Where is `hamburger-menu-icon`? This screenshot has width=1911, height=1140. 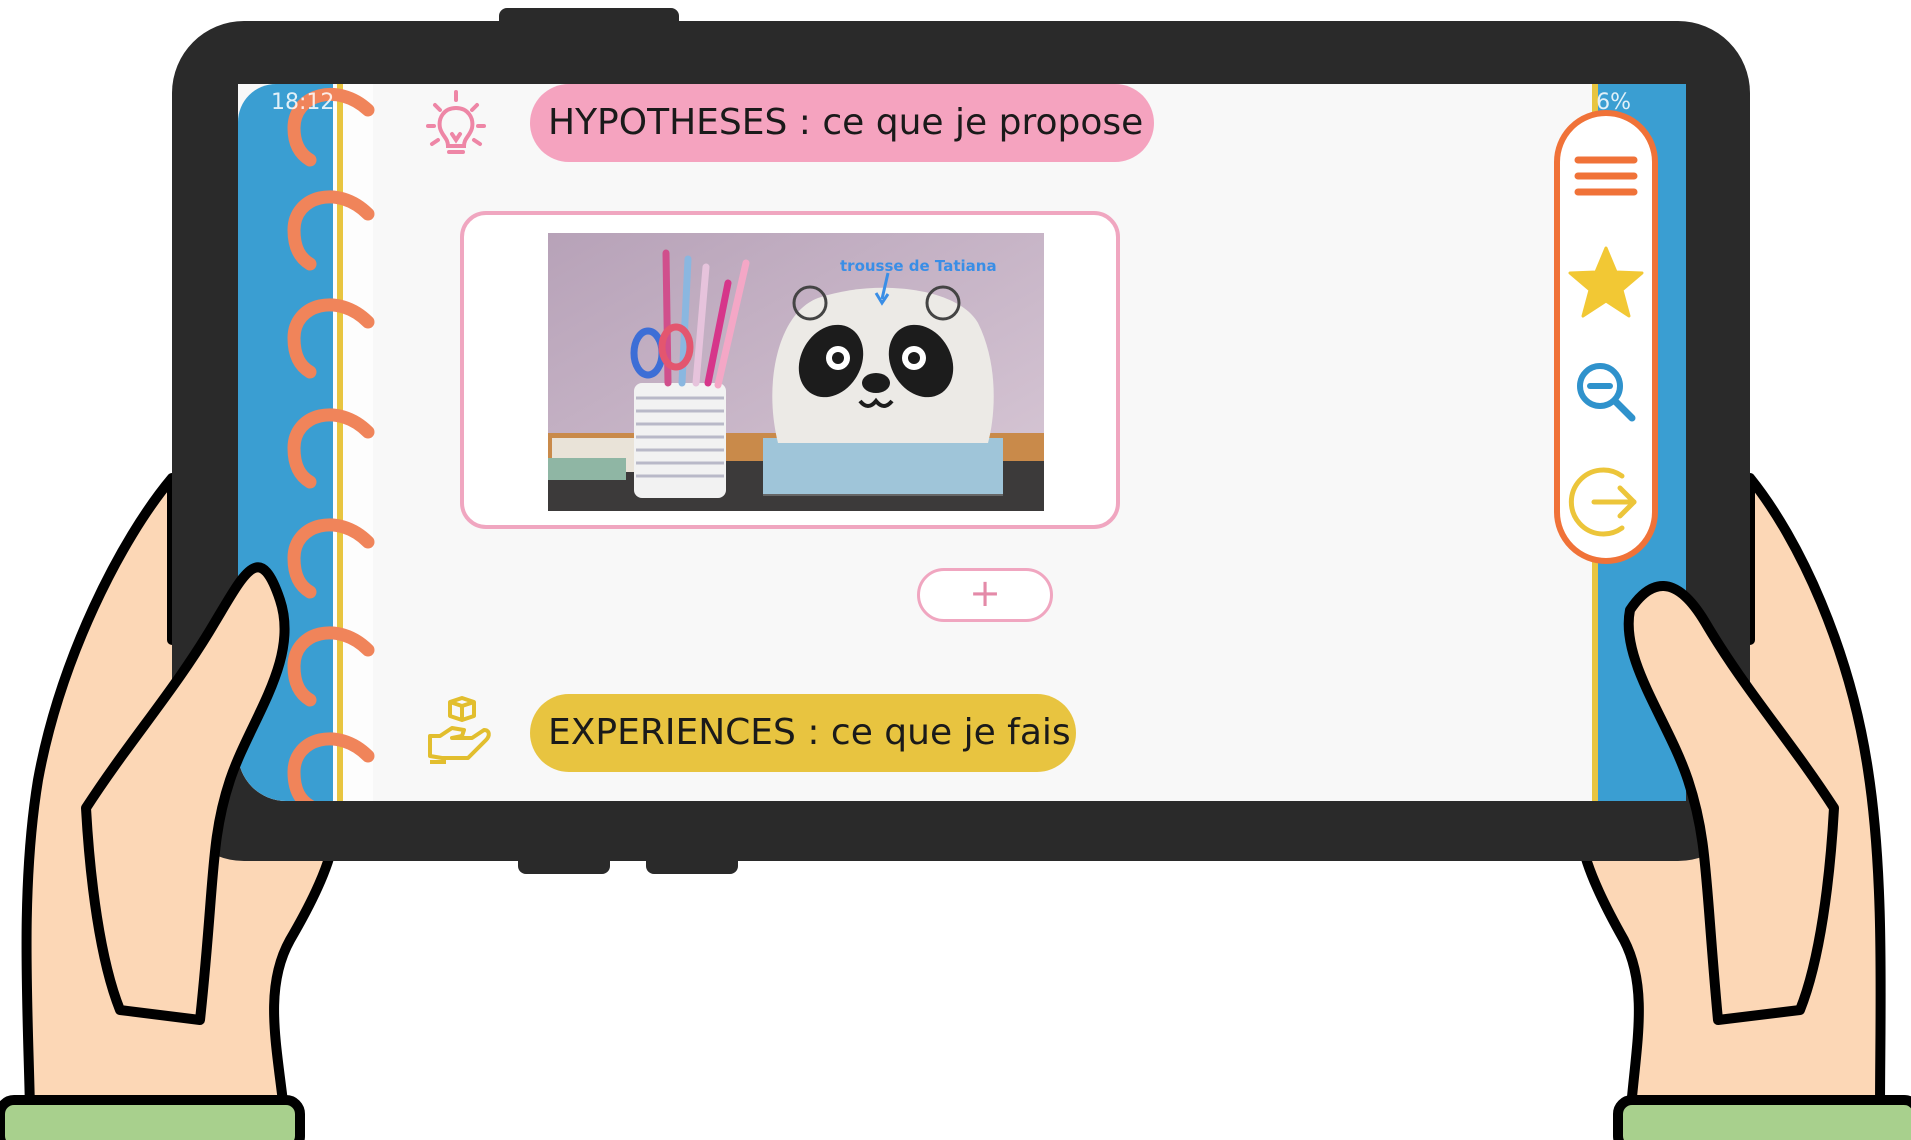
hamburger-menu-icon is located at coordinates (1606, 176).